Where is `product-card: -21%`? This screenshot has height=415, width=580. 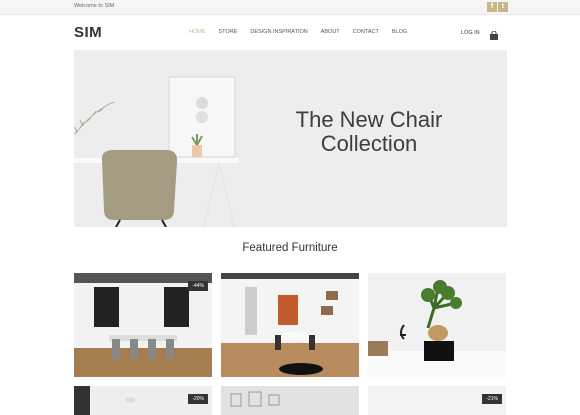 product-card: -21% is located at coordinates (437, 400).